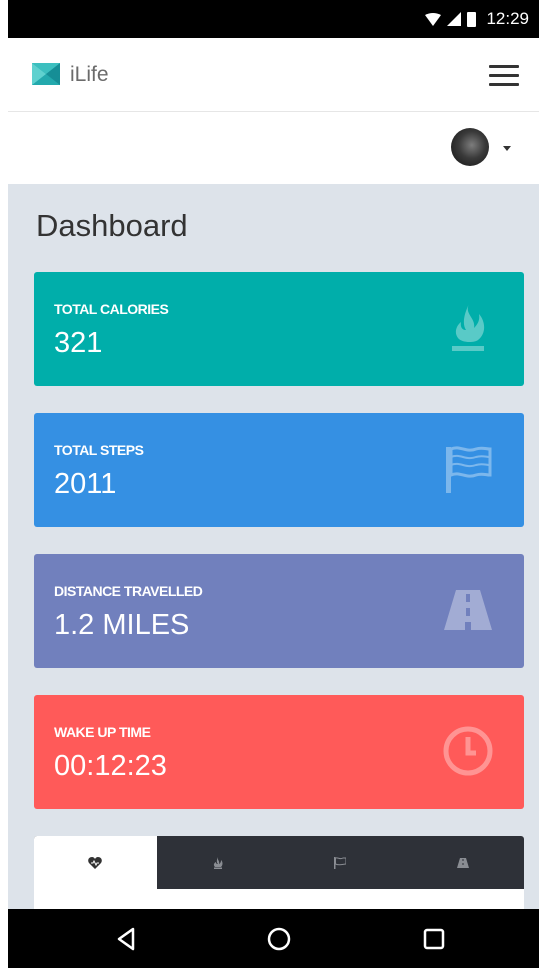 The width and height of the screenshot is (546, 968). I want to click on chevron-down-icon, so click(507, 148).